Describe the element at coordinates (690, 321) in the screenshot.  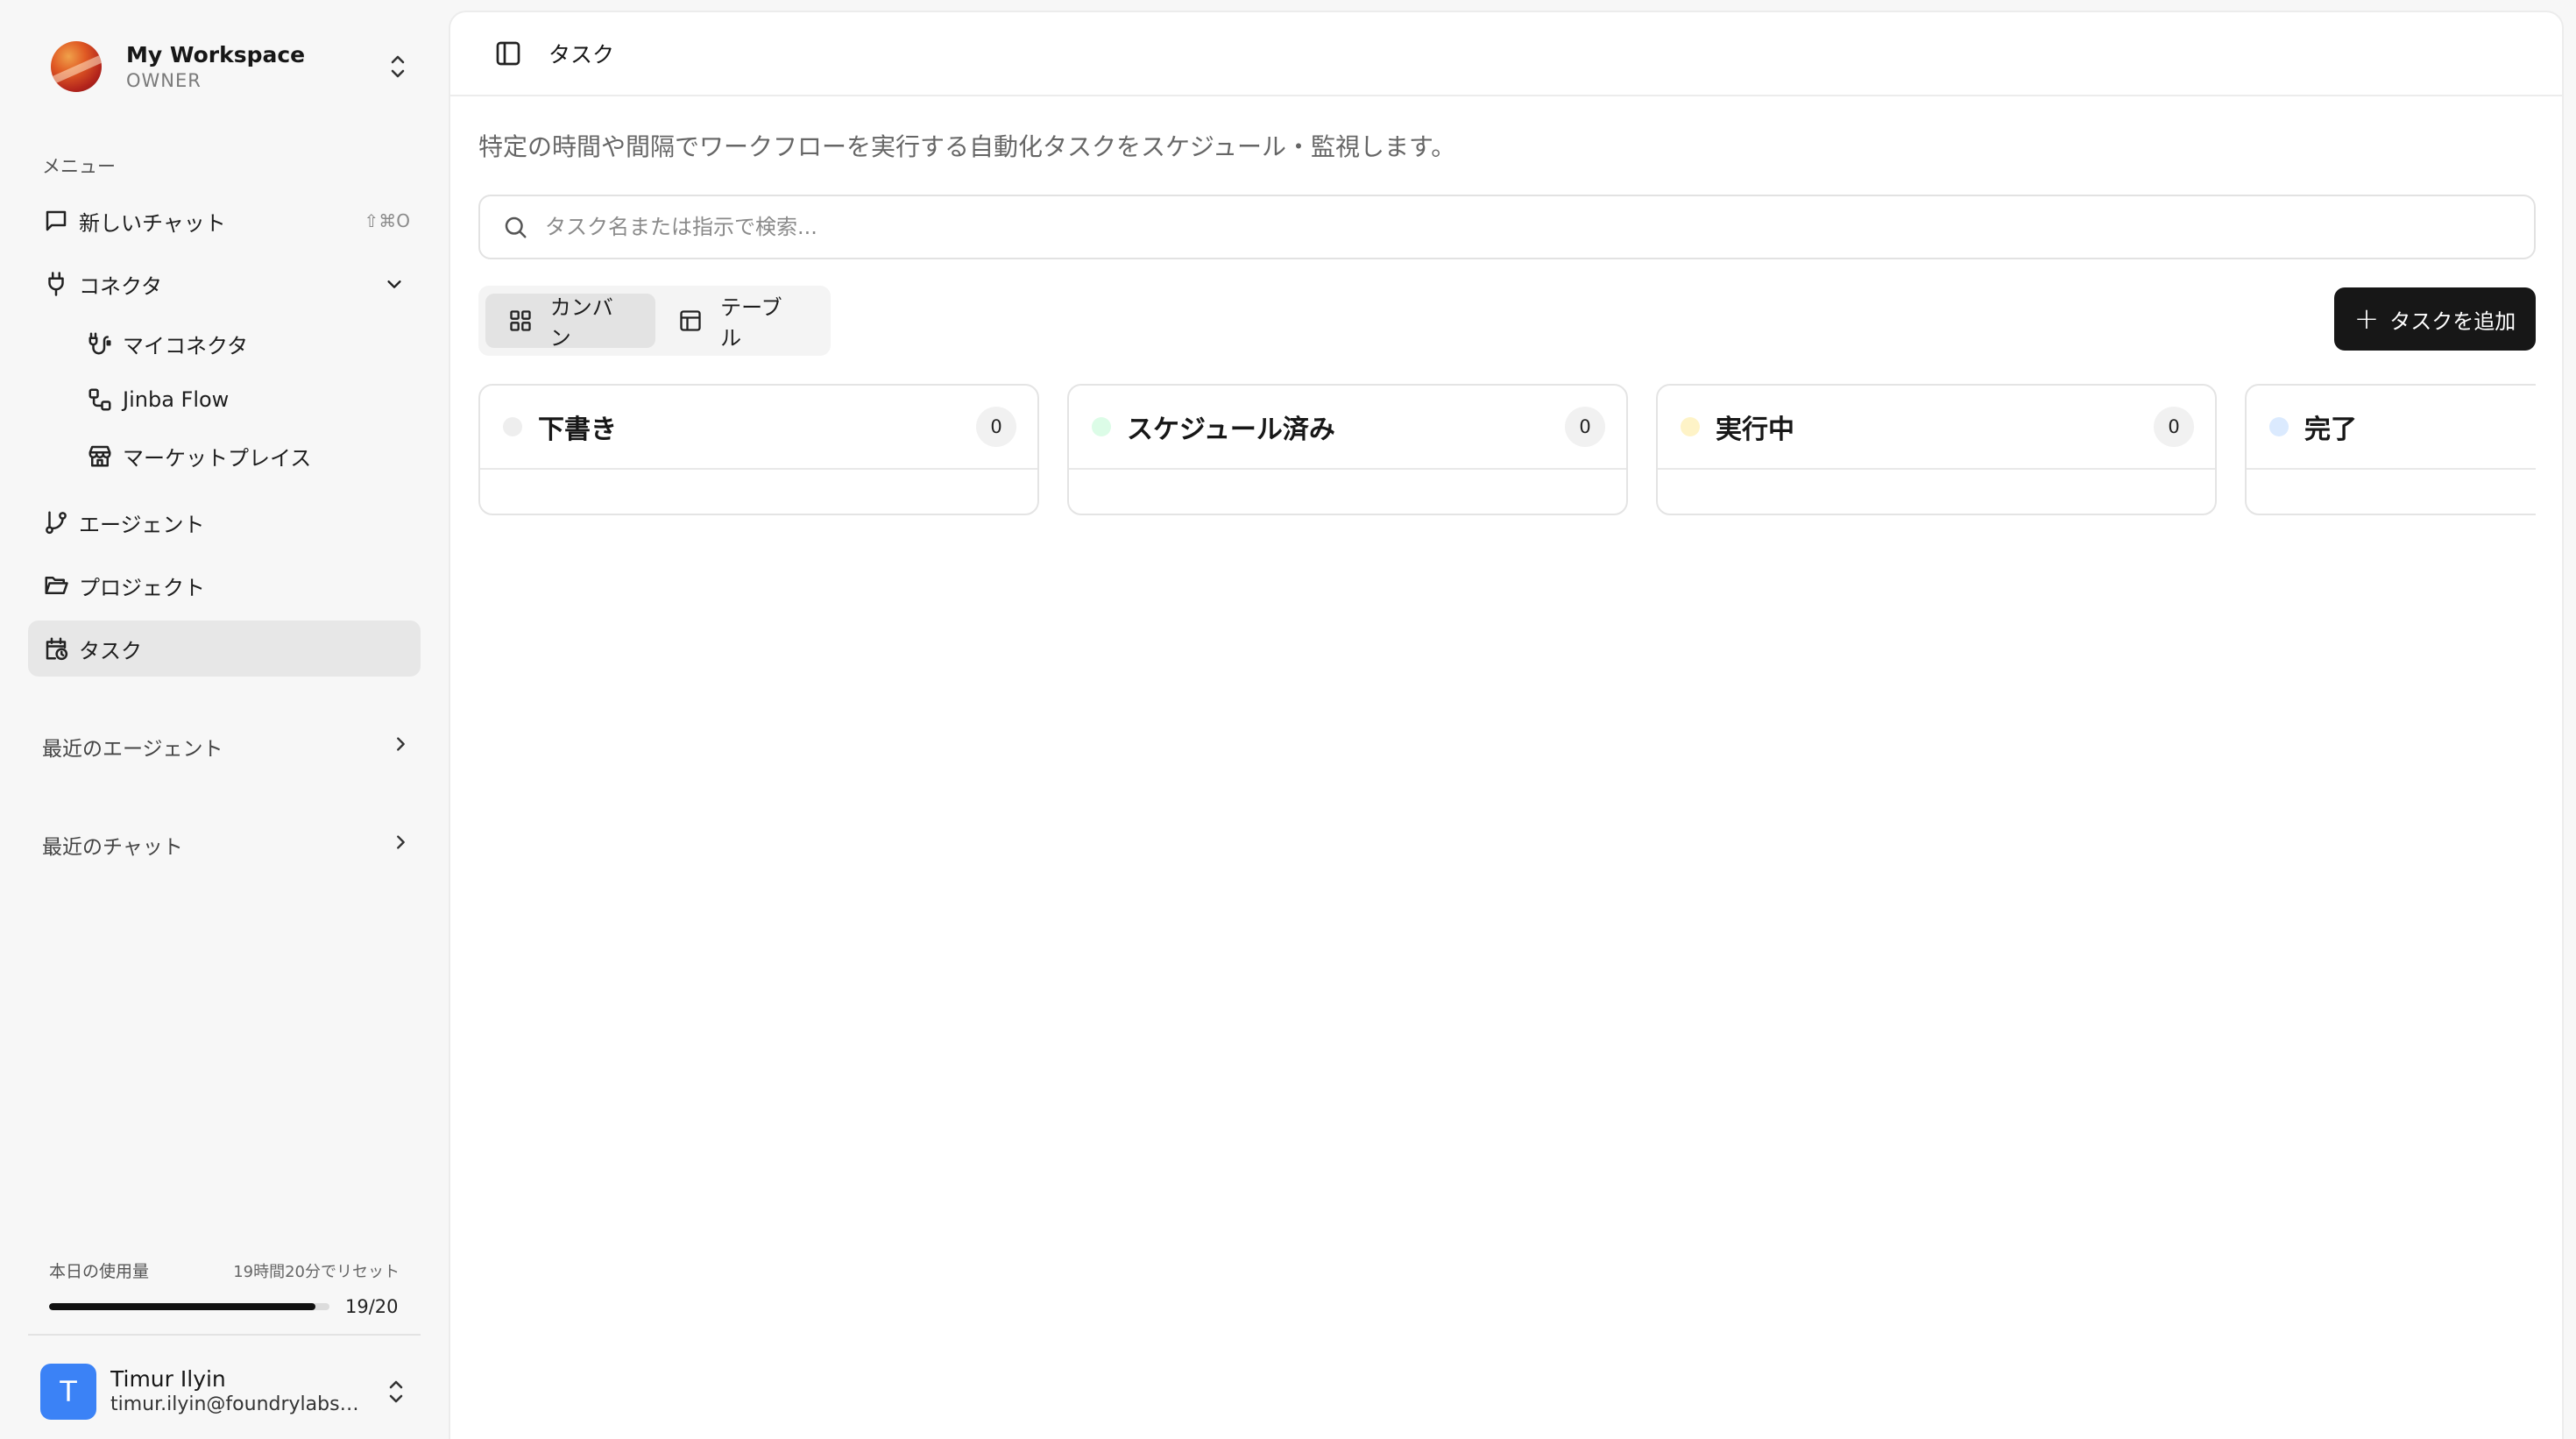
I see `table-icon` at that location.